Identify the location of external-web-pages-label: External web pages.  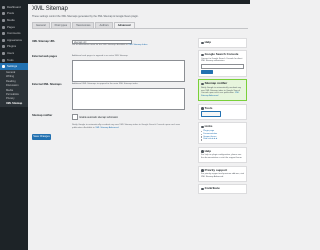
(45, 56).